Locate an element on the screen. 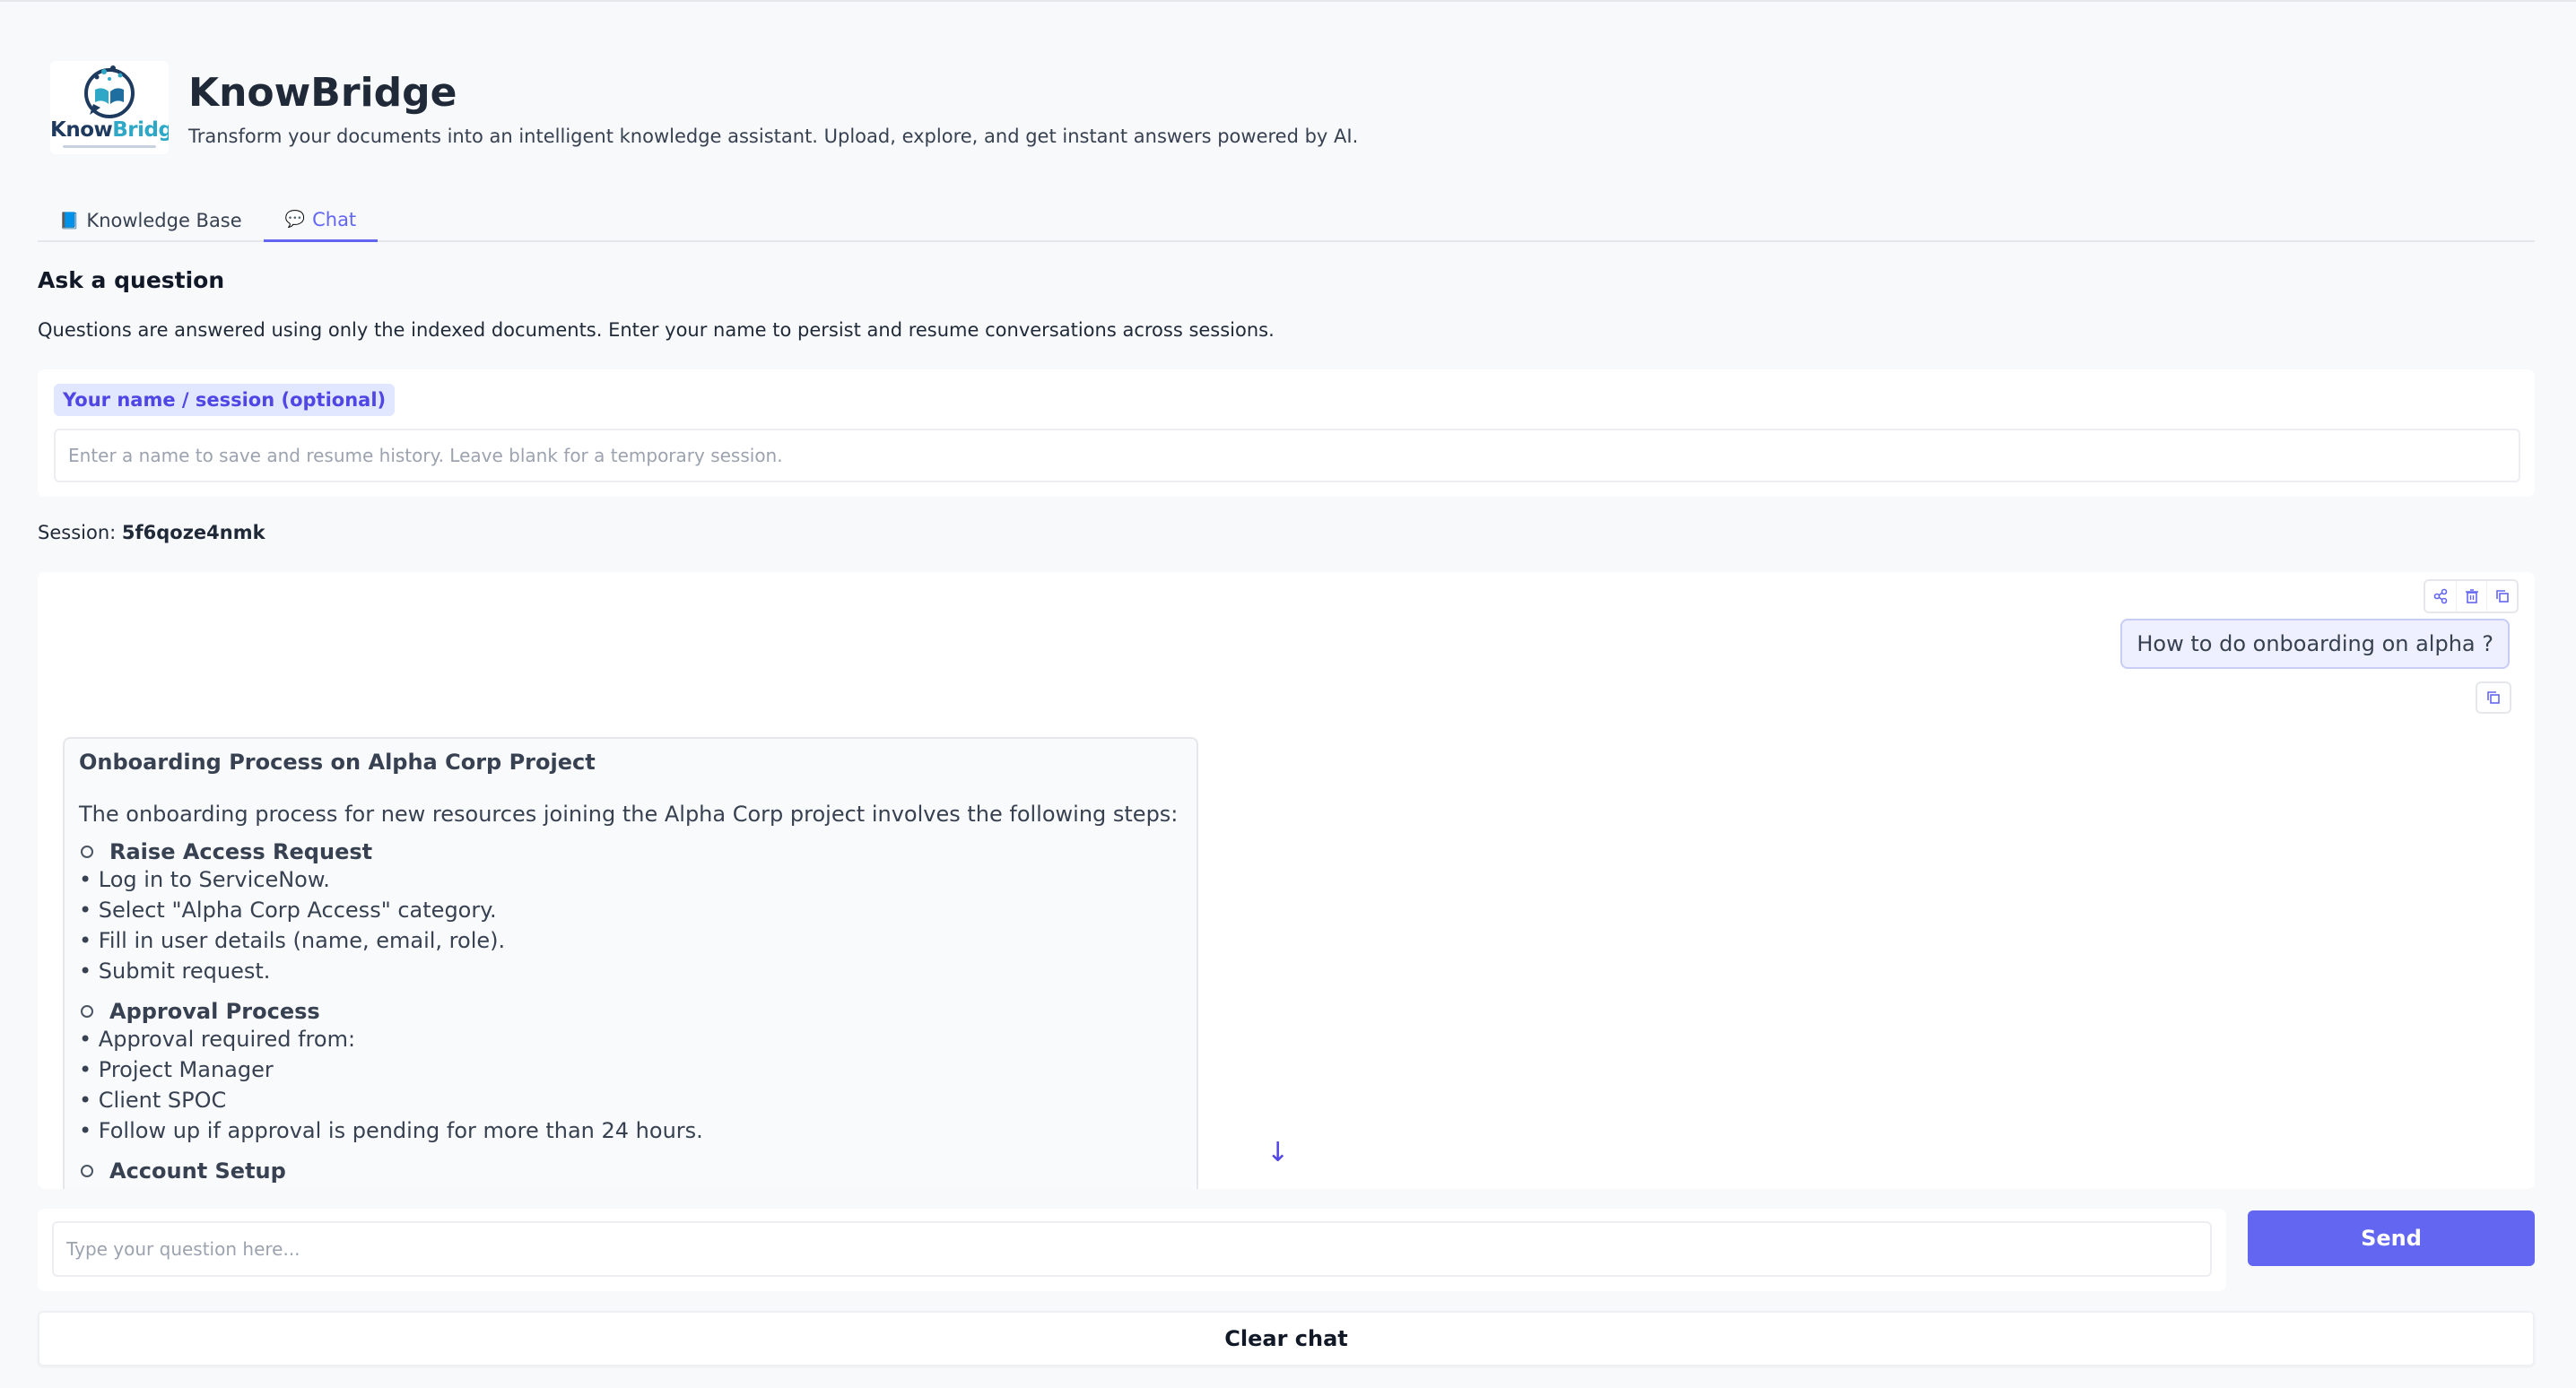  question-input-wrapper is located at coordinates (1132, 1250).